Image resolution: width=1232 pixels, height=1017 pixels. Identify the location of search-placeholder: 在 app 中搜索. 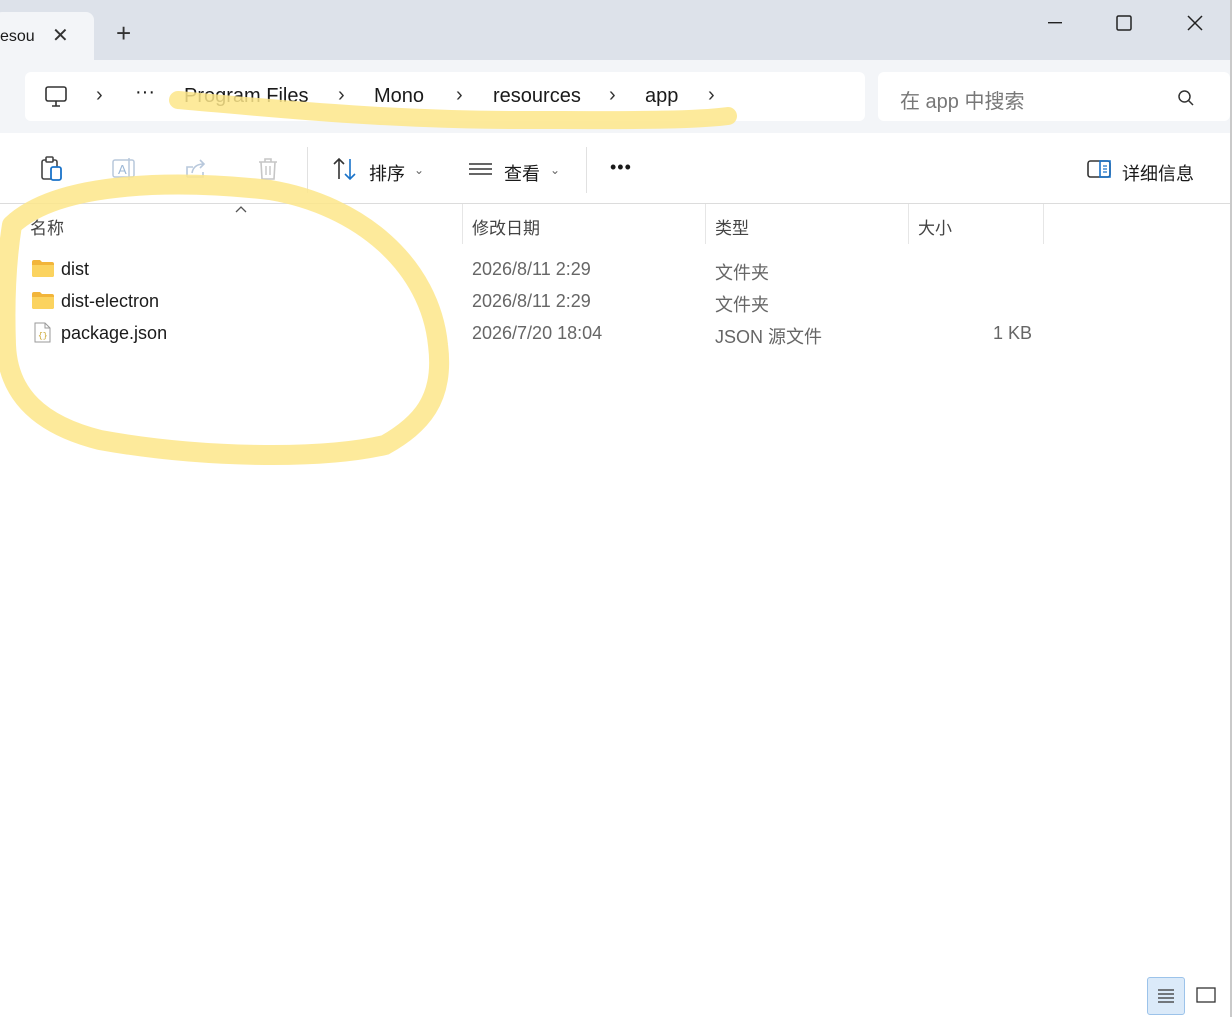
(962, 102).